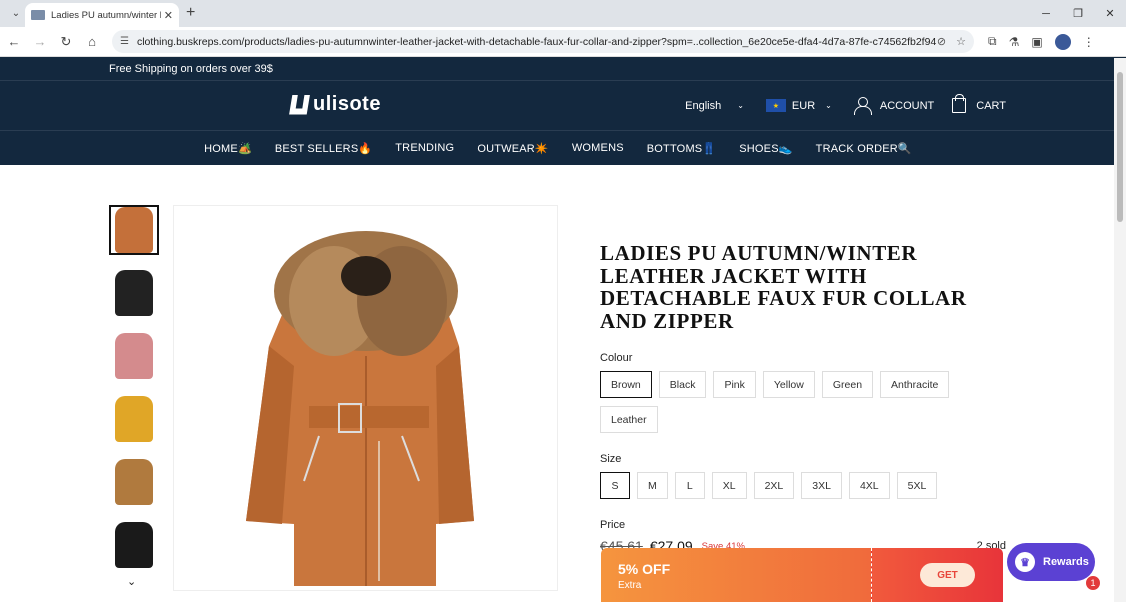 The image size is (1126, 602). Describe the element at coordinates (629, 419) in the screenshot. I see `colour-option-leather: Leather` at that location.